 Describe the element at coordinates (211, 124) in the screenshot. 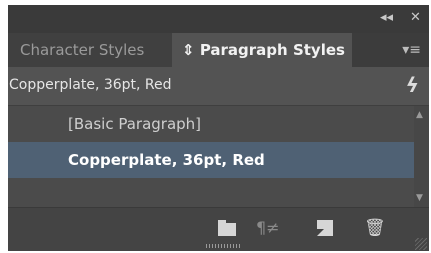

I see `list-item: [Basic Paragraph]` at that location.